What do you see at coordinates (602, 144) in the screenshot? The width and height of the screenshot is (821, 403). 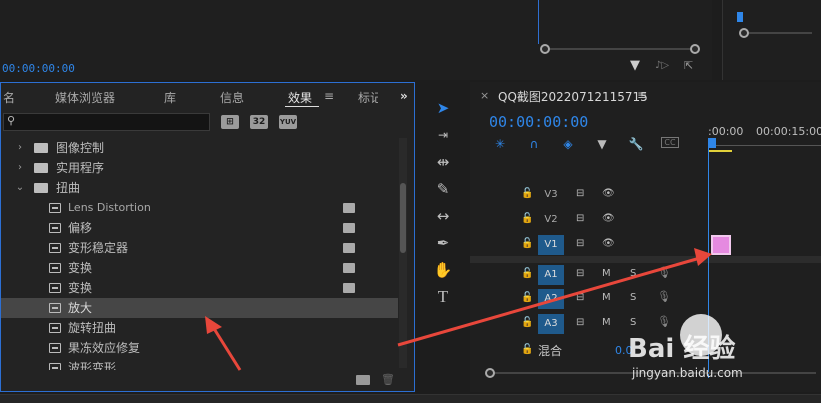 I see `add-marker-icon: ▼` at bounding box center [602, 144].